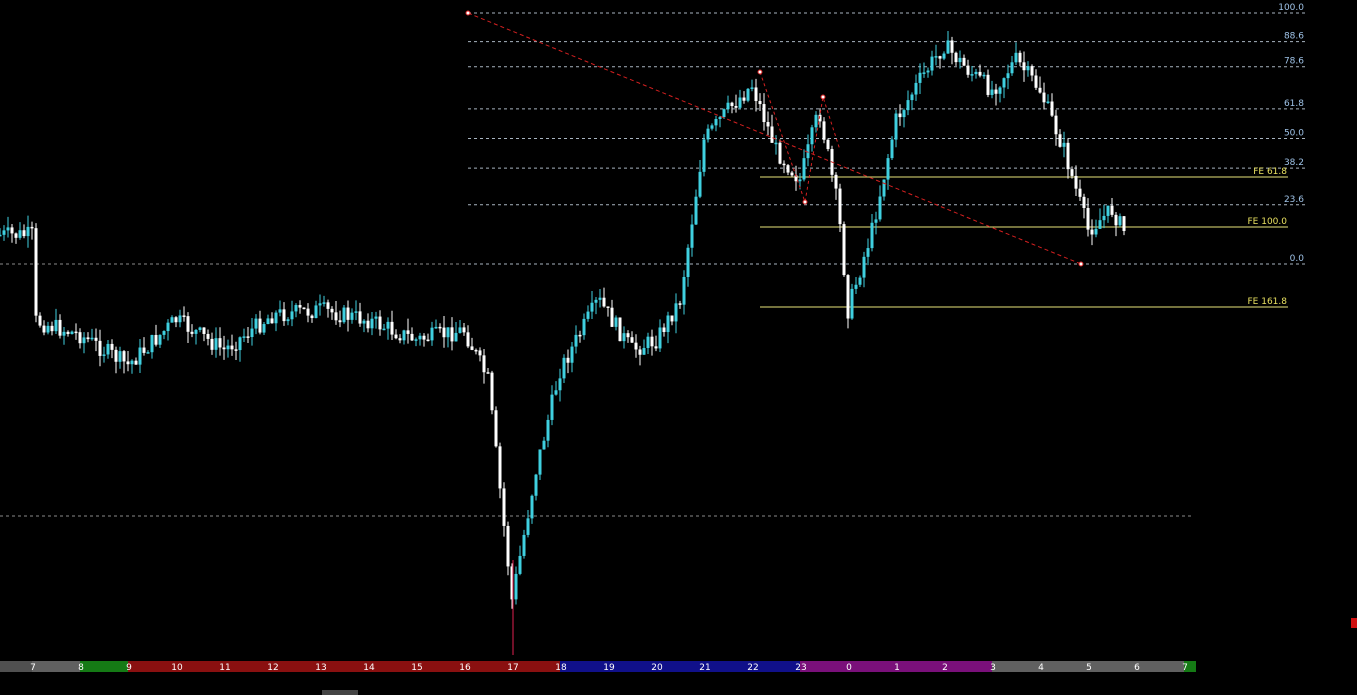 This screenshot has width=1357, height=695. Describe the element at coordinates (224, 668) in the screenshot. I see `hour-label: 11` at that location.